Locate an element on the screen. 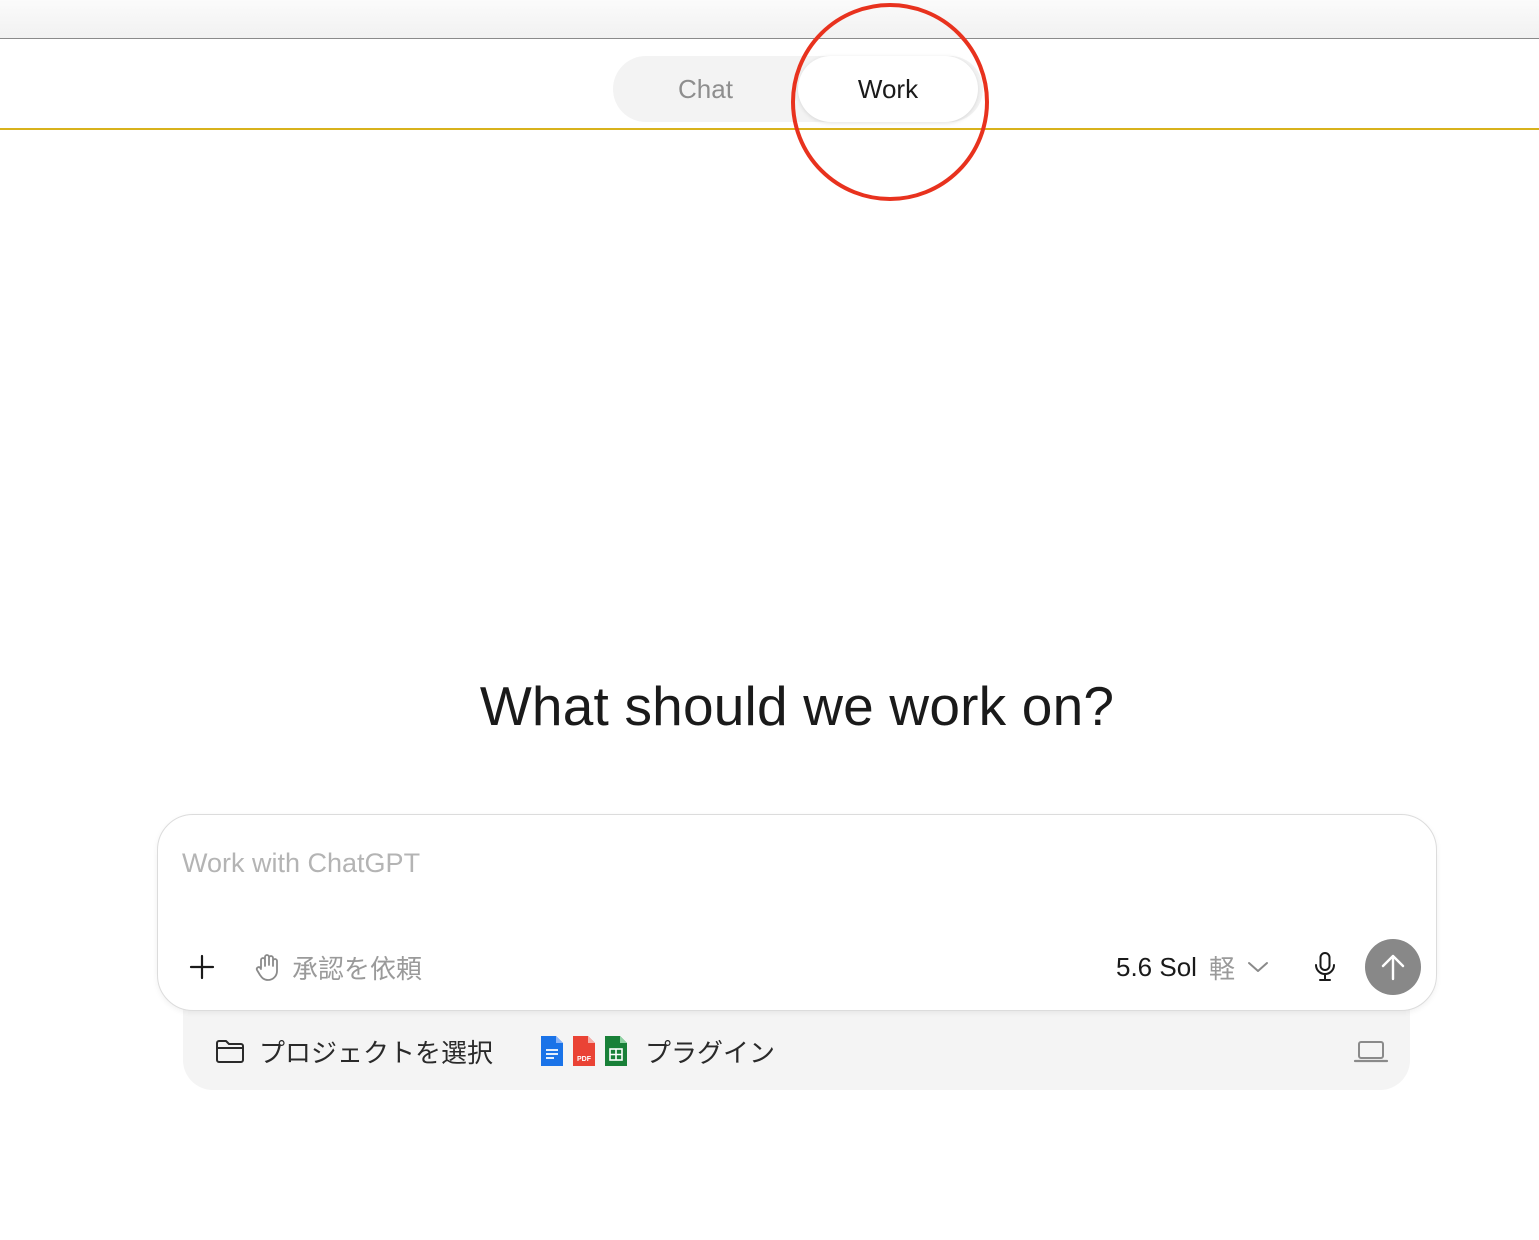  laptop-icon is located at coordinates (1371, 1052).